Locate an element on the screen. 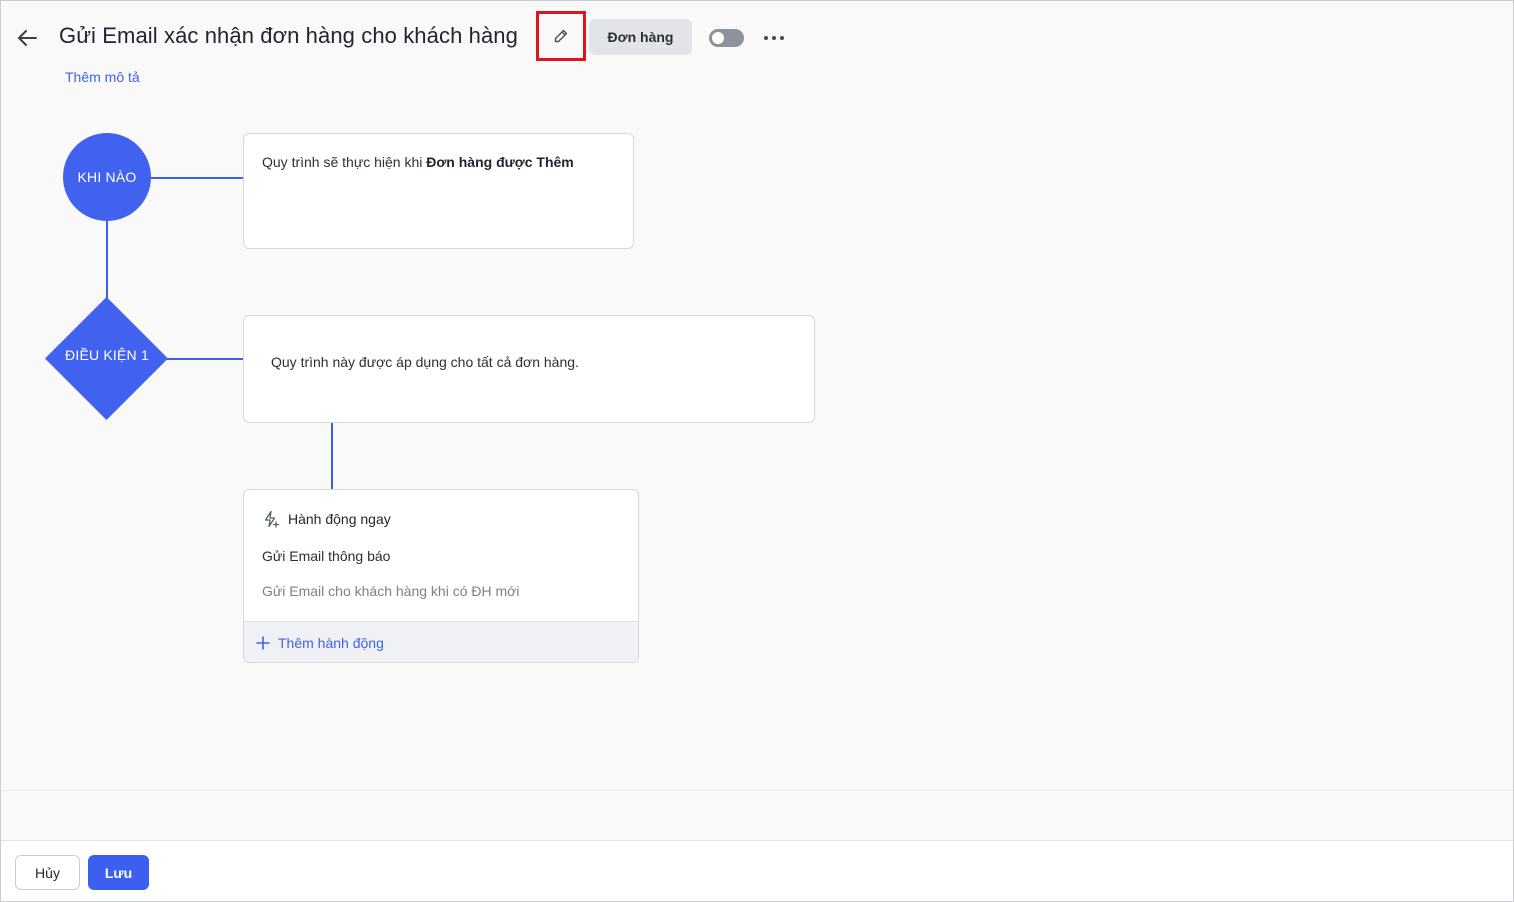 This screenshot has height=902, width=1514. connector-condition-action is located at coordinates (332, 456).